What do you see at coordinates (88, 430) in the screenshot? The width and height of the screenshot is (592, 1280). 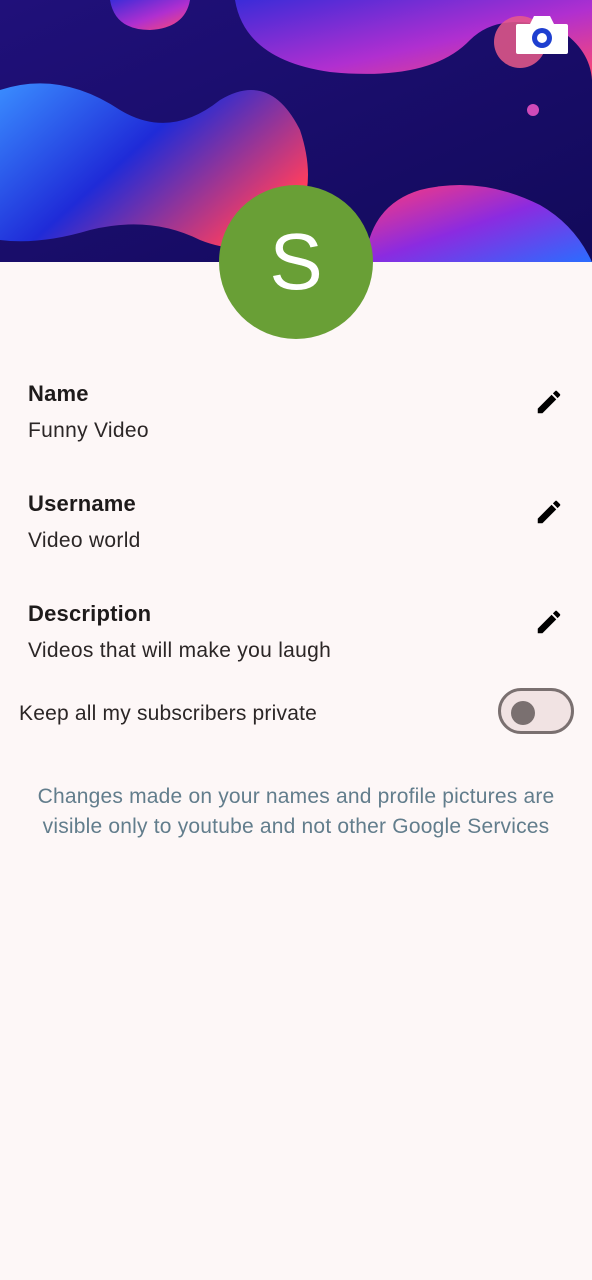 I see `name-value: Funny Video` at bounding box center [88, 430].